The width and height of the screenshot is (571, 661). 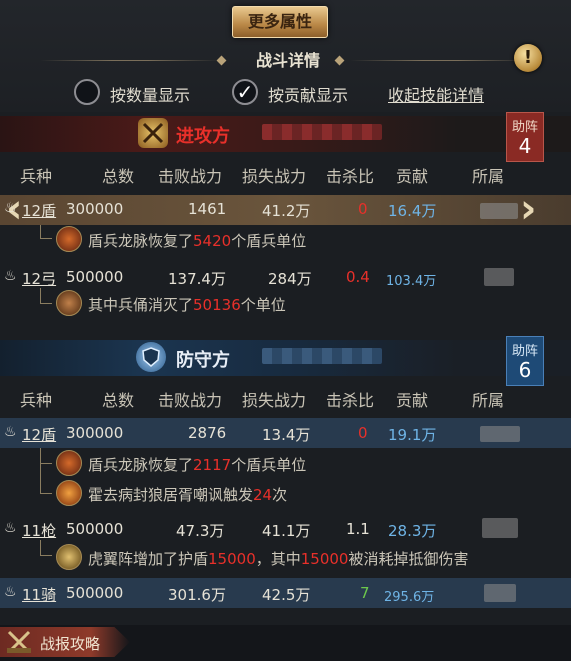 I want to click on assist-count: 6, so click(x=525, y=370).